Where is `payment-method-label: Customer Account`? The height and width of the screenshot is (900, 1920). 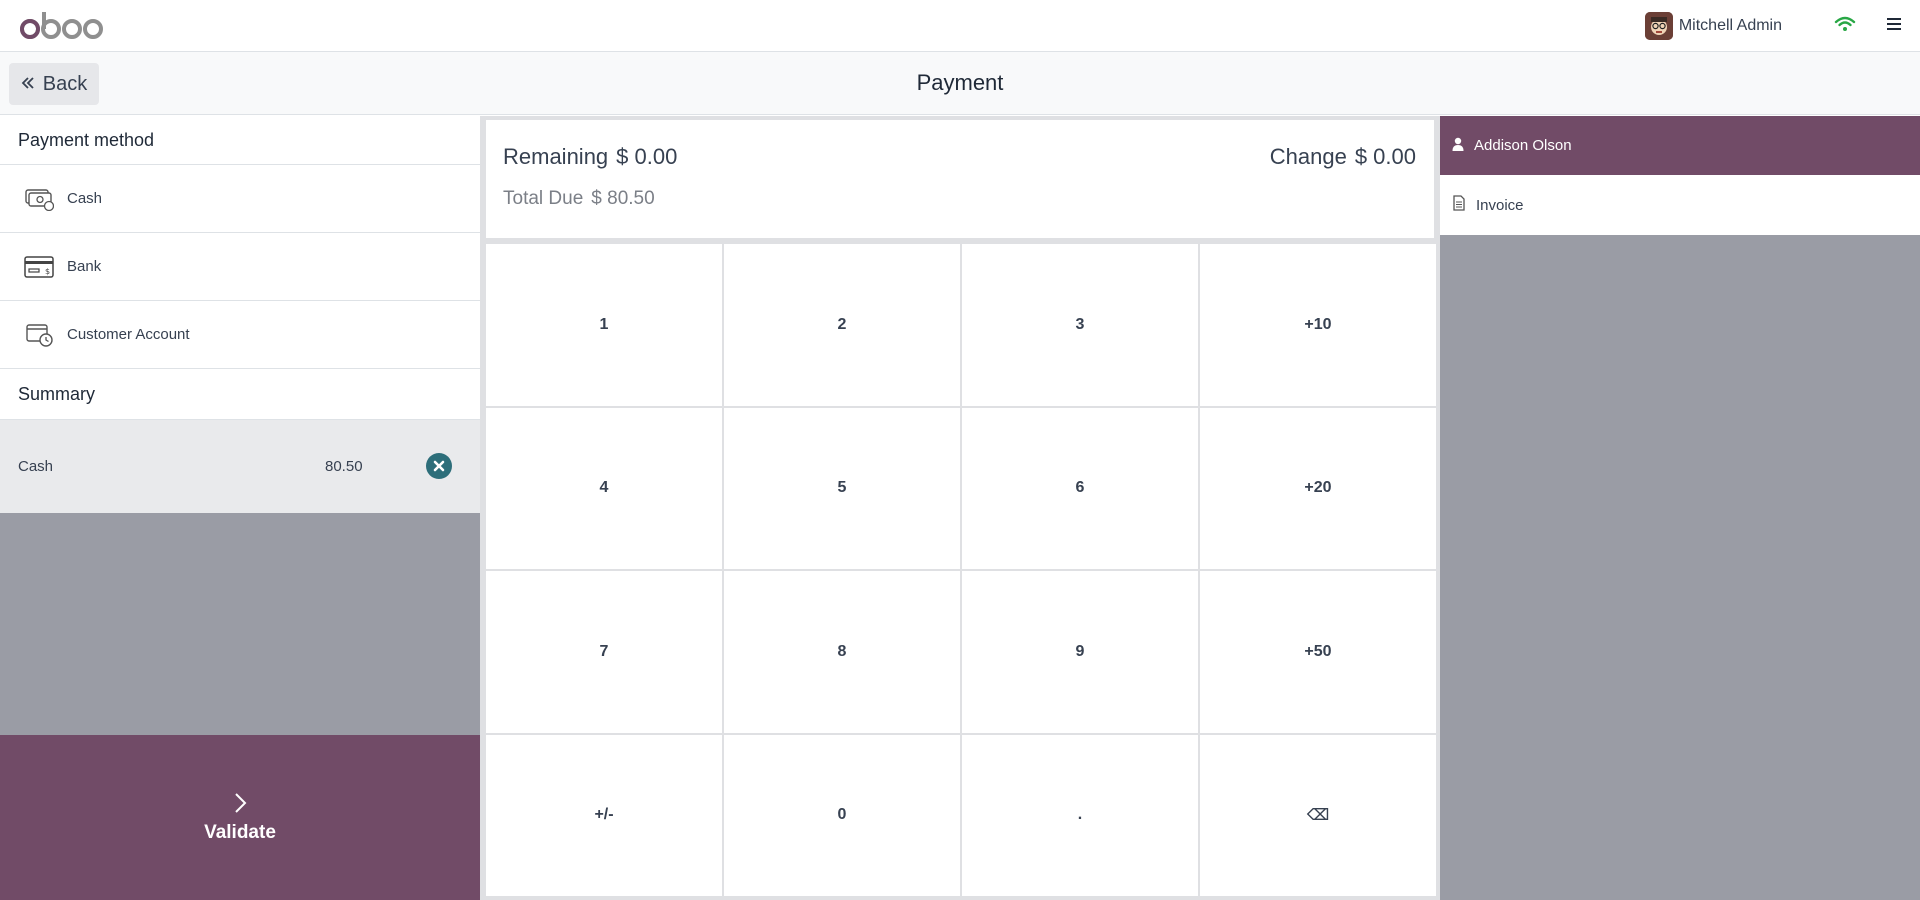
payment-method-label: Customer Account is located at coordinates (128, 334).